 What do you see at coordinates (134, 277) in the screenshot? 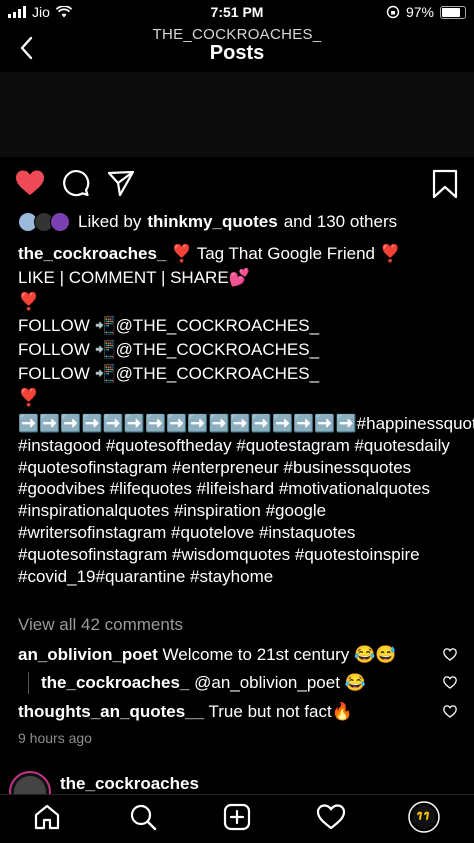
I see `caption-line: LIKE | COMMENT | SHARE💕` at bounding box center [134, 277].